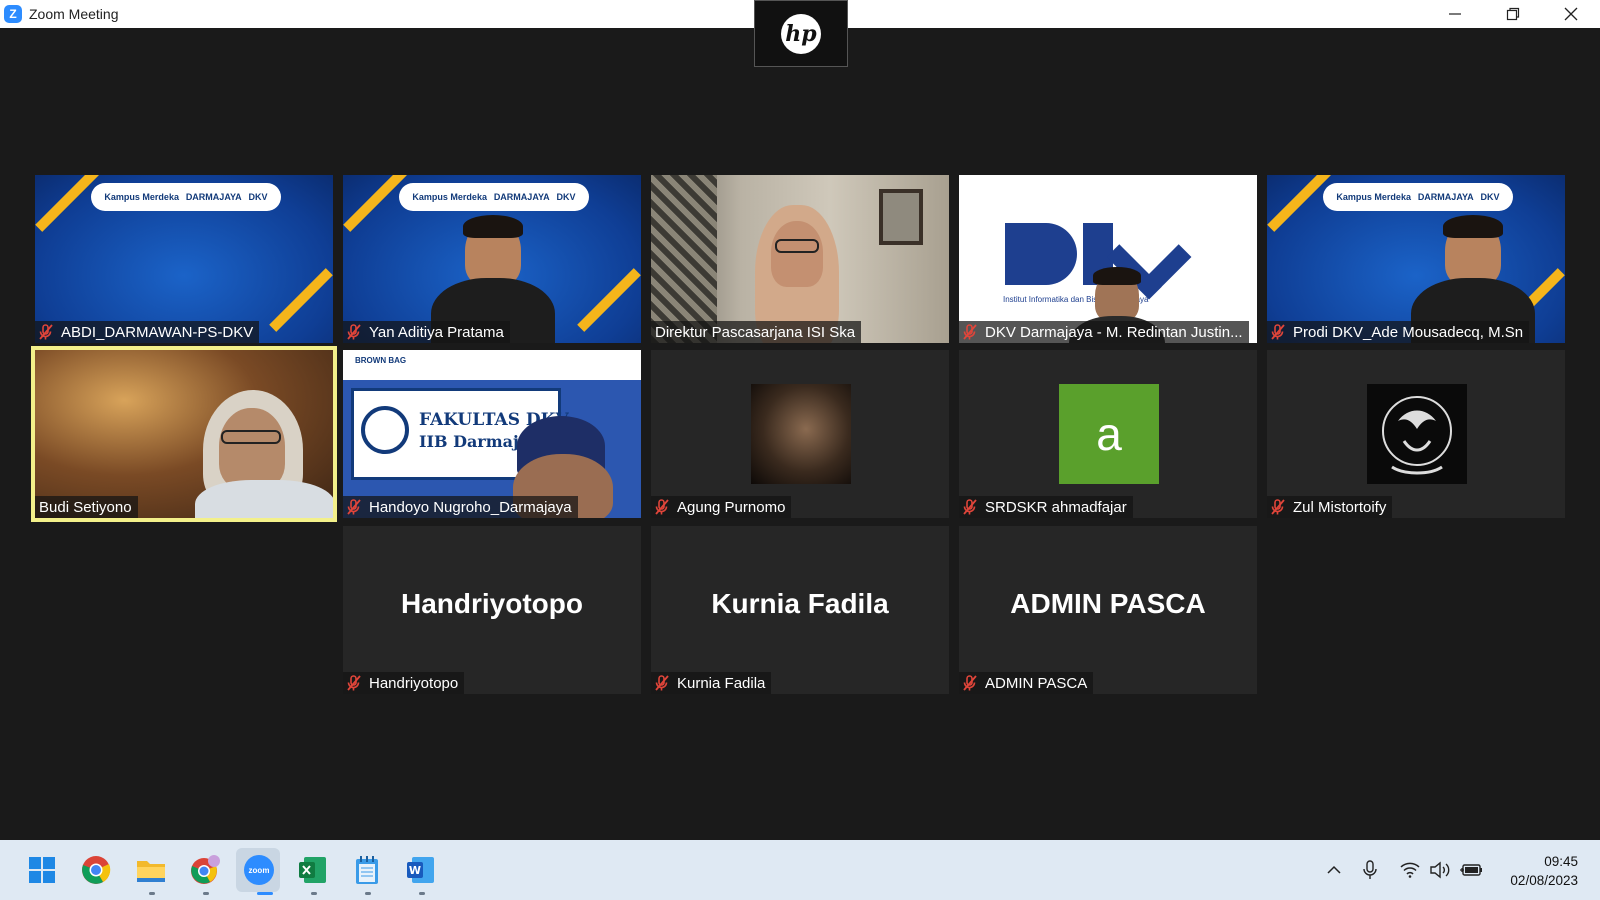  What do you see at coordinates (141, 197) in the screenshot?
I see `banner-kampus: Kampus Merdeka` at bounding box center [141, 197].